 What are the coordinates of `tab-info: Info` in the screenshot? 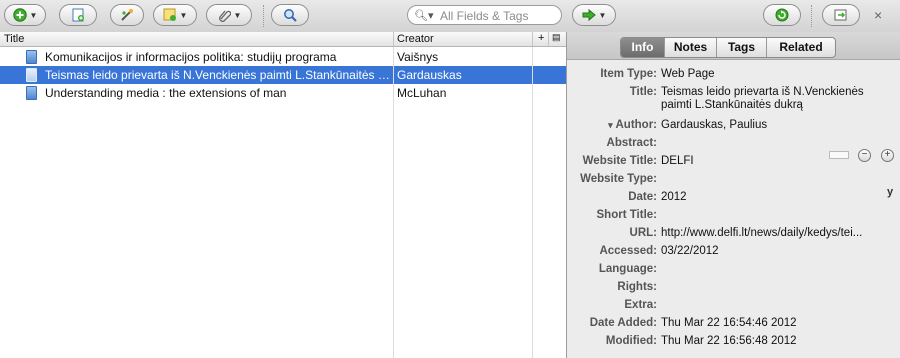 It's located at (643, 47).